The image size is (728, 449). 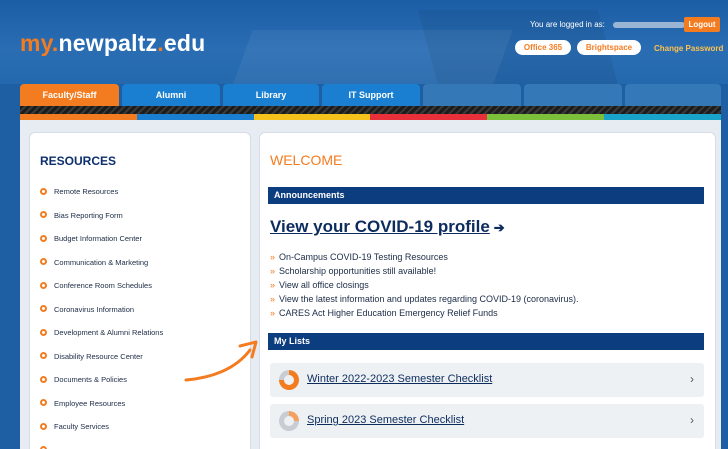 I want to click on main-tabs: Faculty/Staff Alumni Library IT Support, so click(x=364, y=95).